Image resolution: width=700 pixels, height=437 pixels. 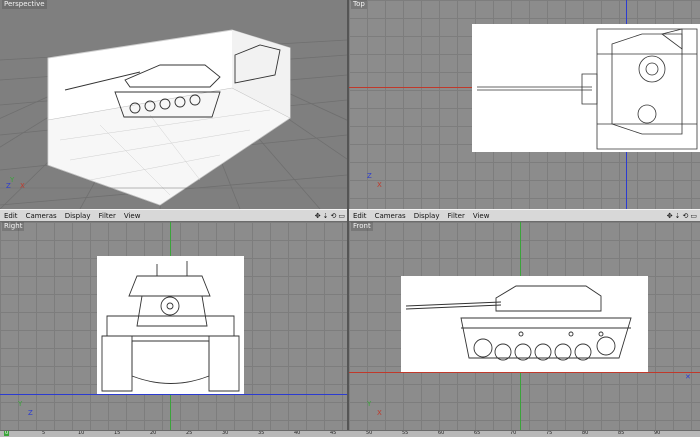 What do you see at coordinates (524, 215) in the screenshot?
I see `viewport-menubar-front: Edit Cameras Display Filter View ✥ ⇣ ⟲ ▭` at bounding box center [524, 215].